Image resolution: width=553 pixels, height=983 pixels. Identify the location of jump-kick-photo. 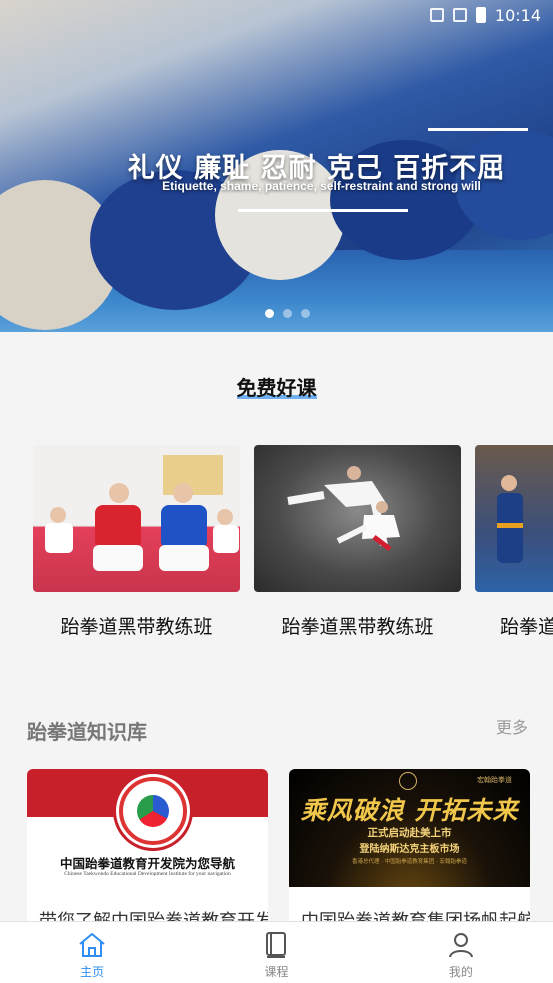
(343, 508).